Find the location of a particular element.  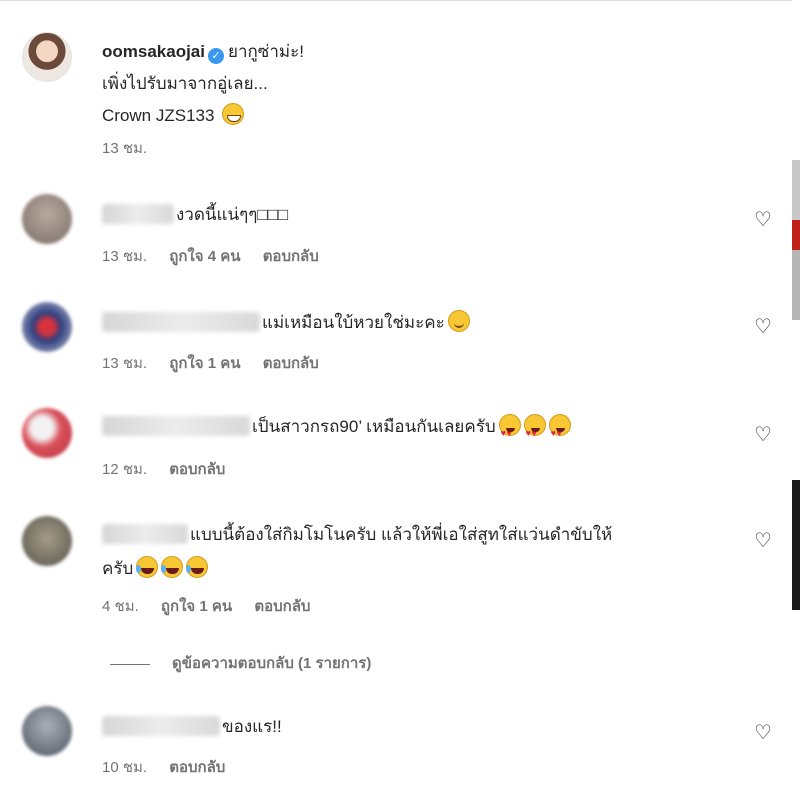

comment-meta: 13 ชม. ถูกใจ 1 คน ตอบกลับ is located at coordinates (219, 363).